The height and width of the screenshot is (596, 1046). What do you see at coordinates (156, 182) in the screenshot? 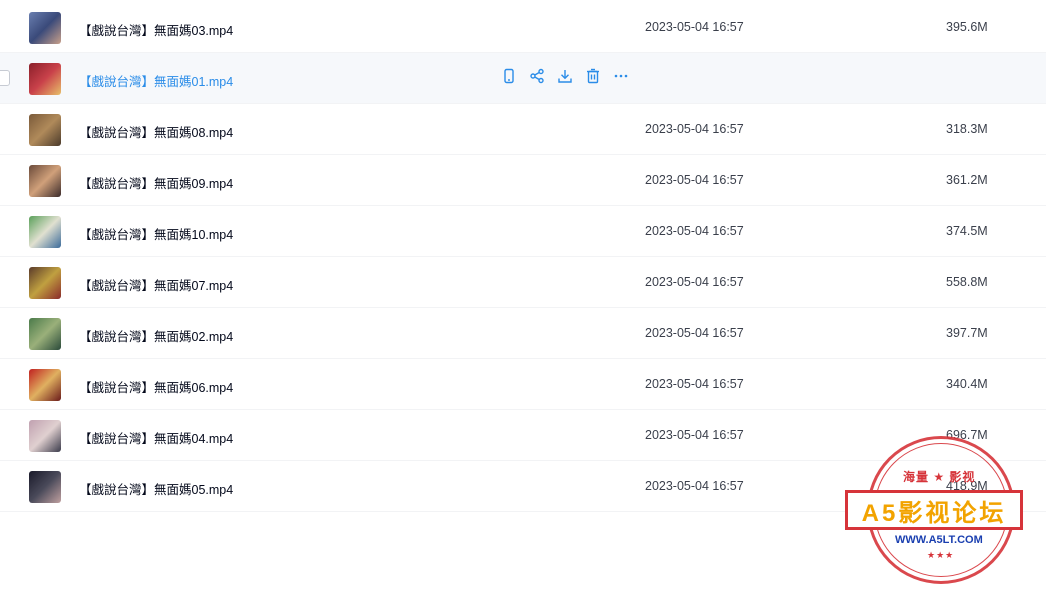
I see `file-name: 【戲說台灣】無面媽09.mp4` at bounding box center [156, 182].